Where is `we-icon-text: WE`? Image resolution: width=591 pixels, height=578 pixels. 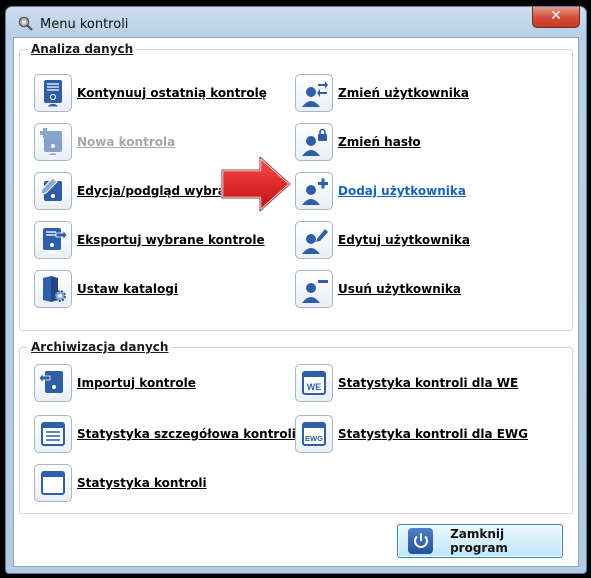 we-icon-text: WE is located at coordinates (314, 387).